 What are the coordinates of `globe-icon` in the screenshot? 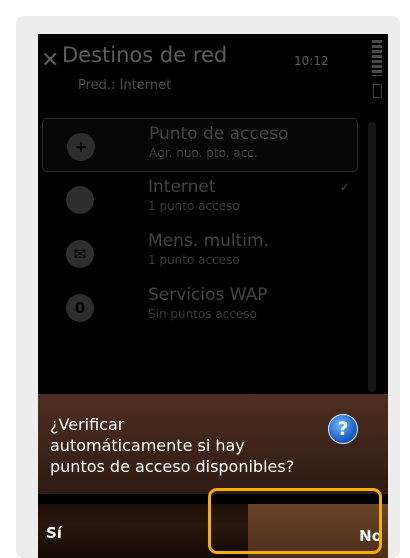 It's located at (80, 200).